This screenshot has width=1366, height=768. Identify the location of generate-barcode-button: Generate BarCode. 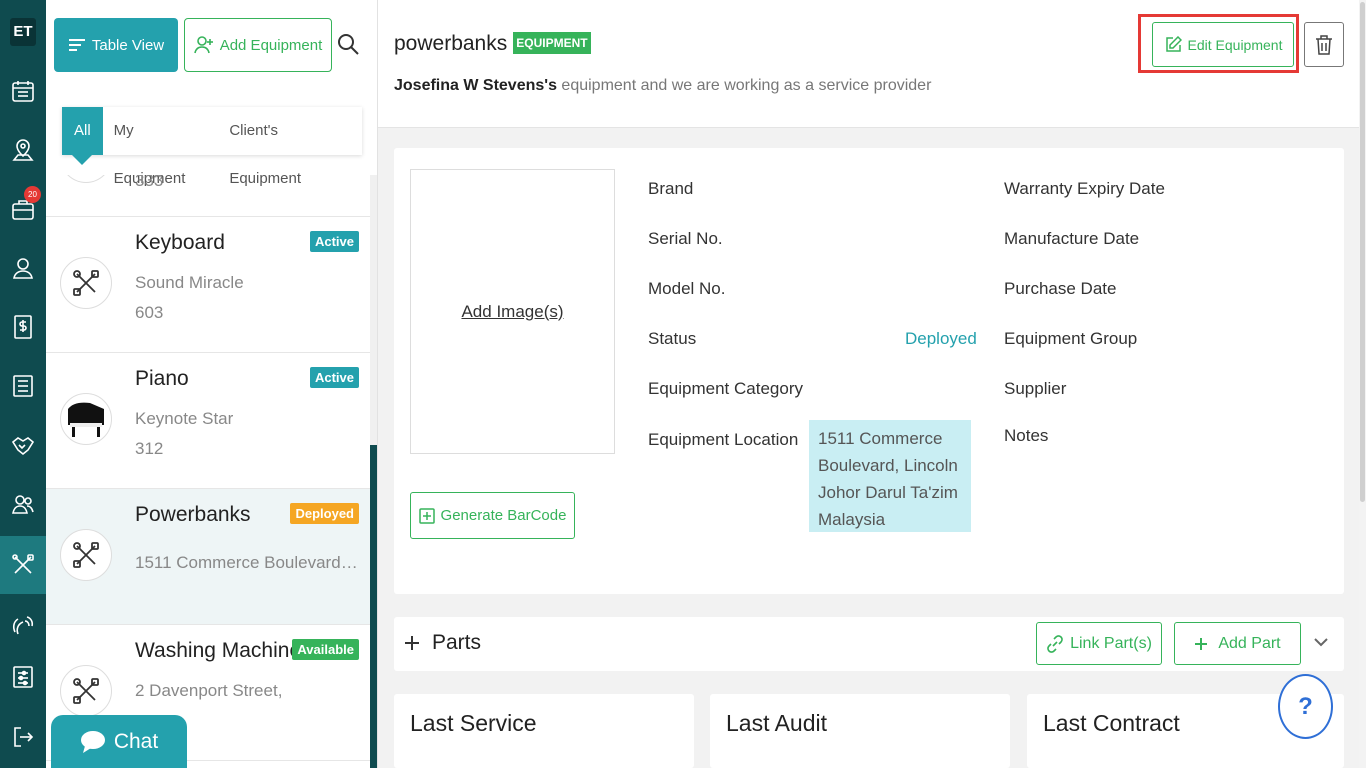
(492, 515).